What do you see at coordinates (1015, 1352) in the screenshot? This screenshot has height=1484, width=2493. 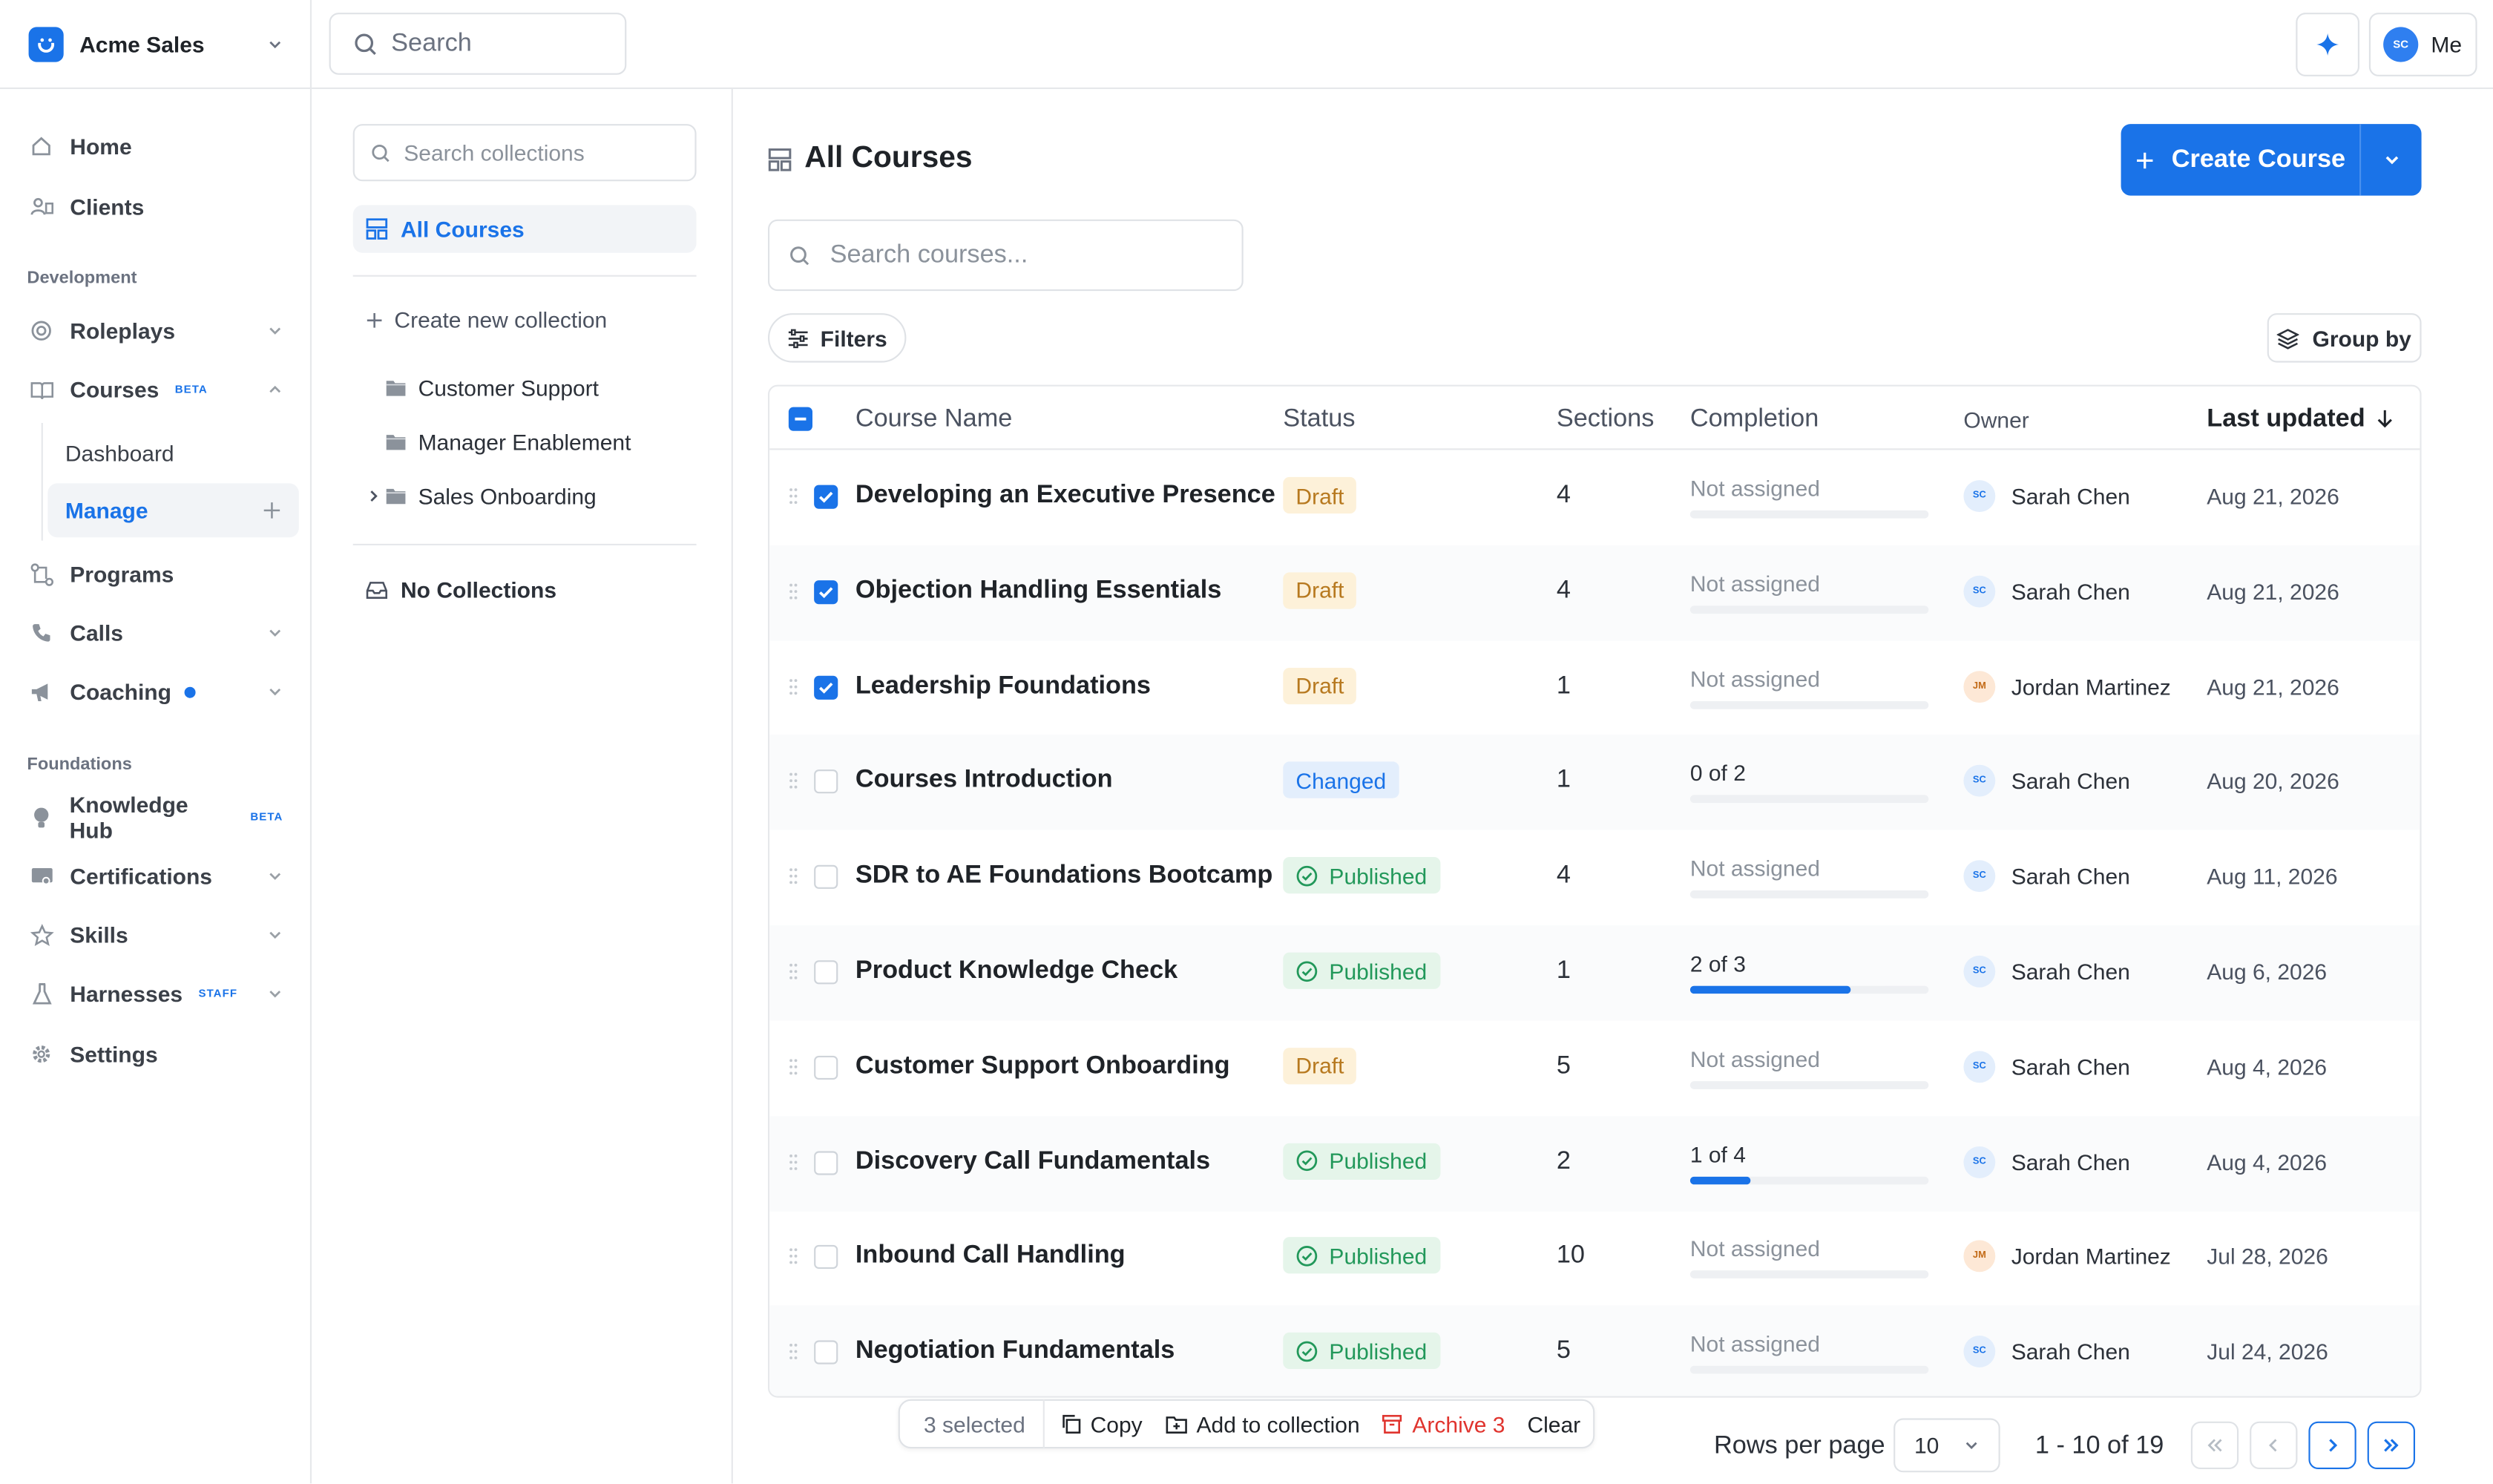 I see `course-name: Negotiation Fundamentals` at bounding box center [1015, 1352].